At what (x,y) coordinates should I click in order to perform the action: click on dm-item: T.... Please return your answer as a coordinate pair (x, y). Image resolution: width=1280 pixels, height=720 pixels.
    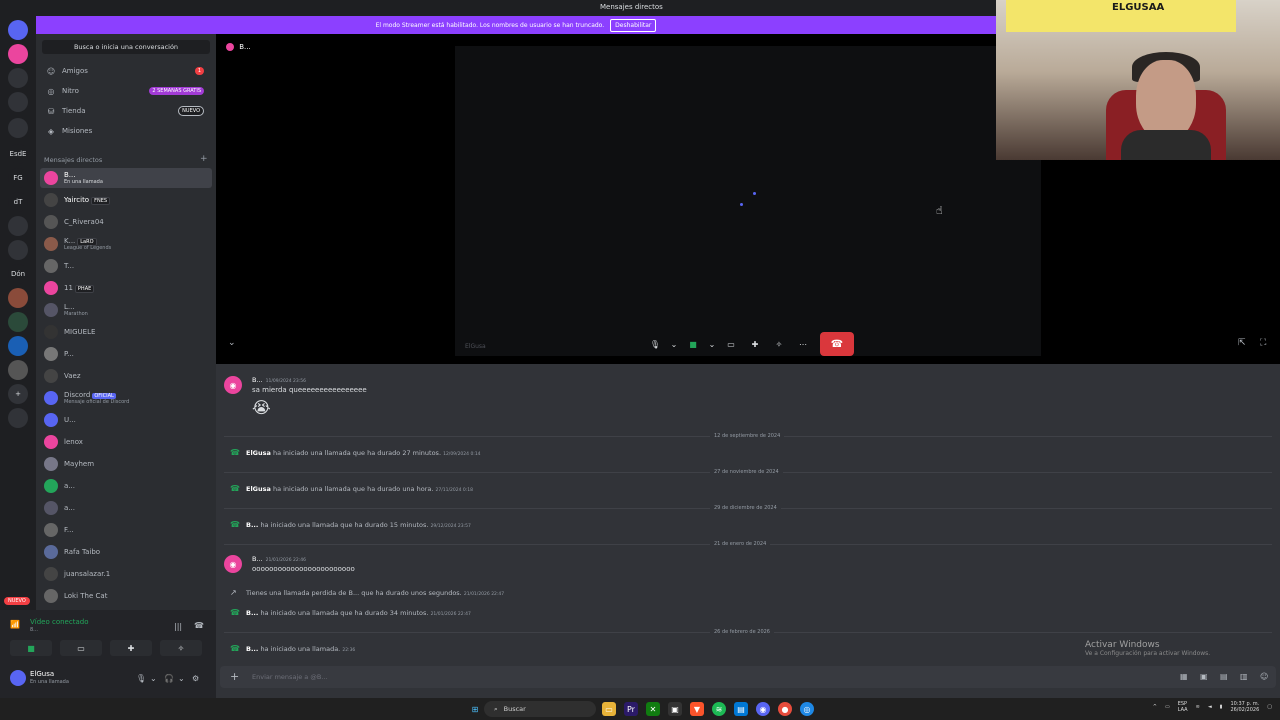
    Looking at the image, I should click on (126, 266).